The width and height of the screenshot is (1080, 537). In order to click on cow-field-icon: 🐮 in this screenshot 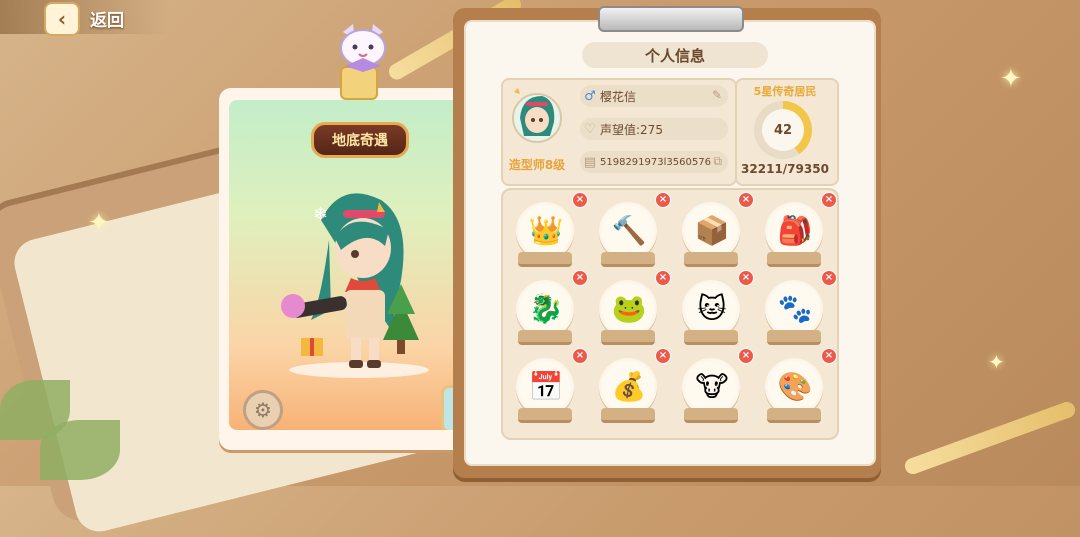, I will do `click(712, 386)`.